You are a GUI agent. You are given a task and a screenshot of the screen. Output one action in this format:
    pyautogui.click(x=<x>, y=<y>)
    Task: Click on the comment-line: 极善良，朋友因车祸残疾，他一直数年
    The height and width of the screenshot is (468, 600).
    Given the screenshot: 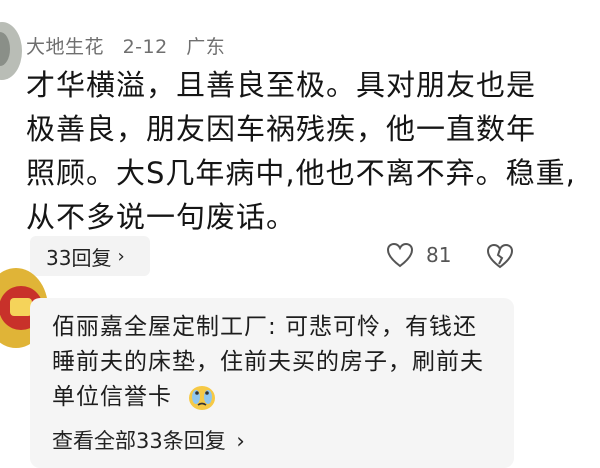 What is the action you would take?
    pyautogui.click(x=281, y=129)
    